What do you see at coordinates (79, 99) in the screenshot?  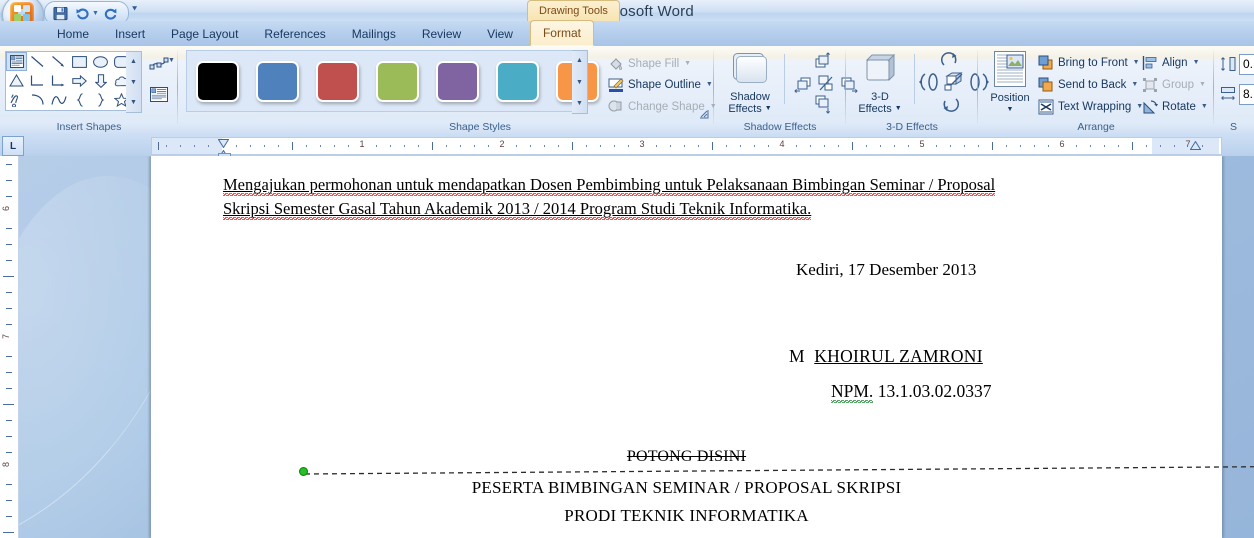 I see `left-brace-icon` at bounding box center [79, 99].